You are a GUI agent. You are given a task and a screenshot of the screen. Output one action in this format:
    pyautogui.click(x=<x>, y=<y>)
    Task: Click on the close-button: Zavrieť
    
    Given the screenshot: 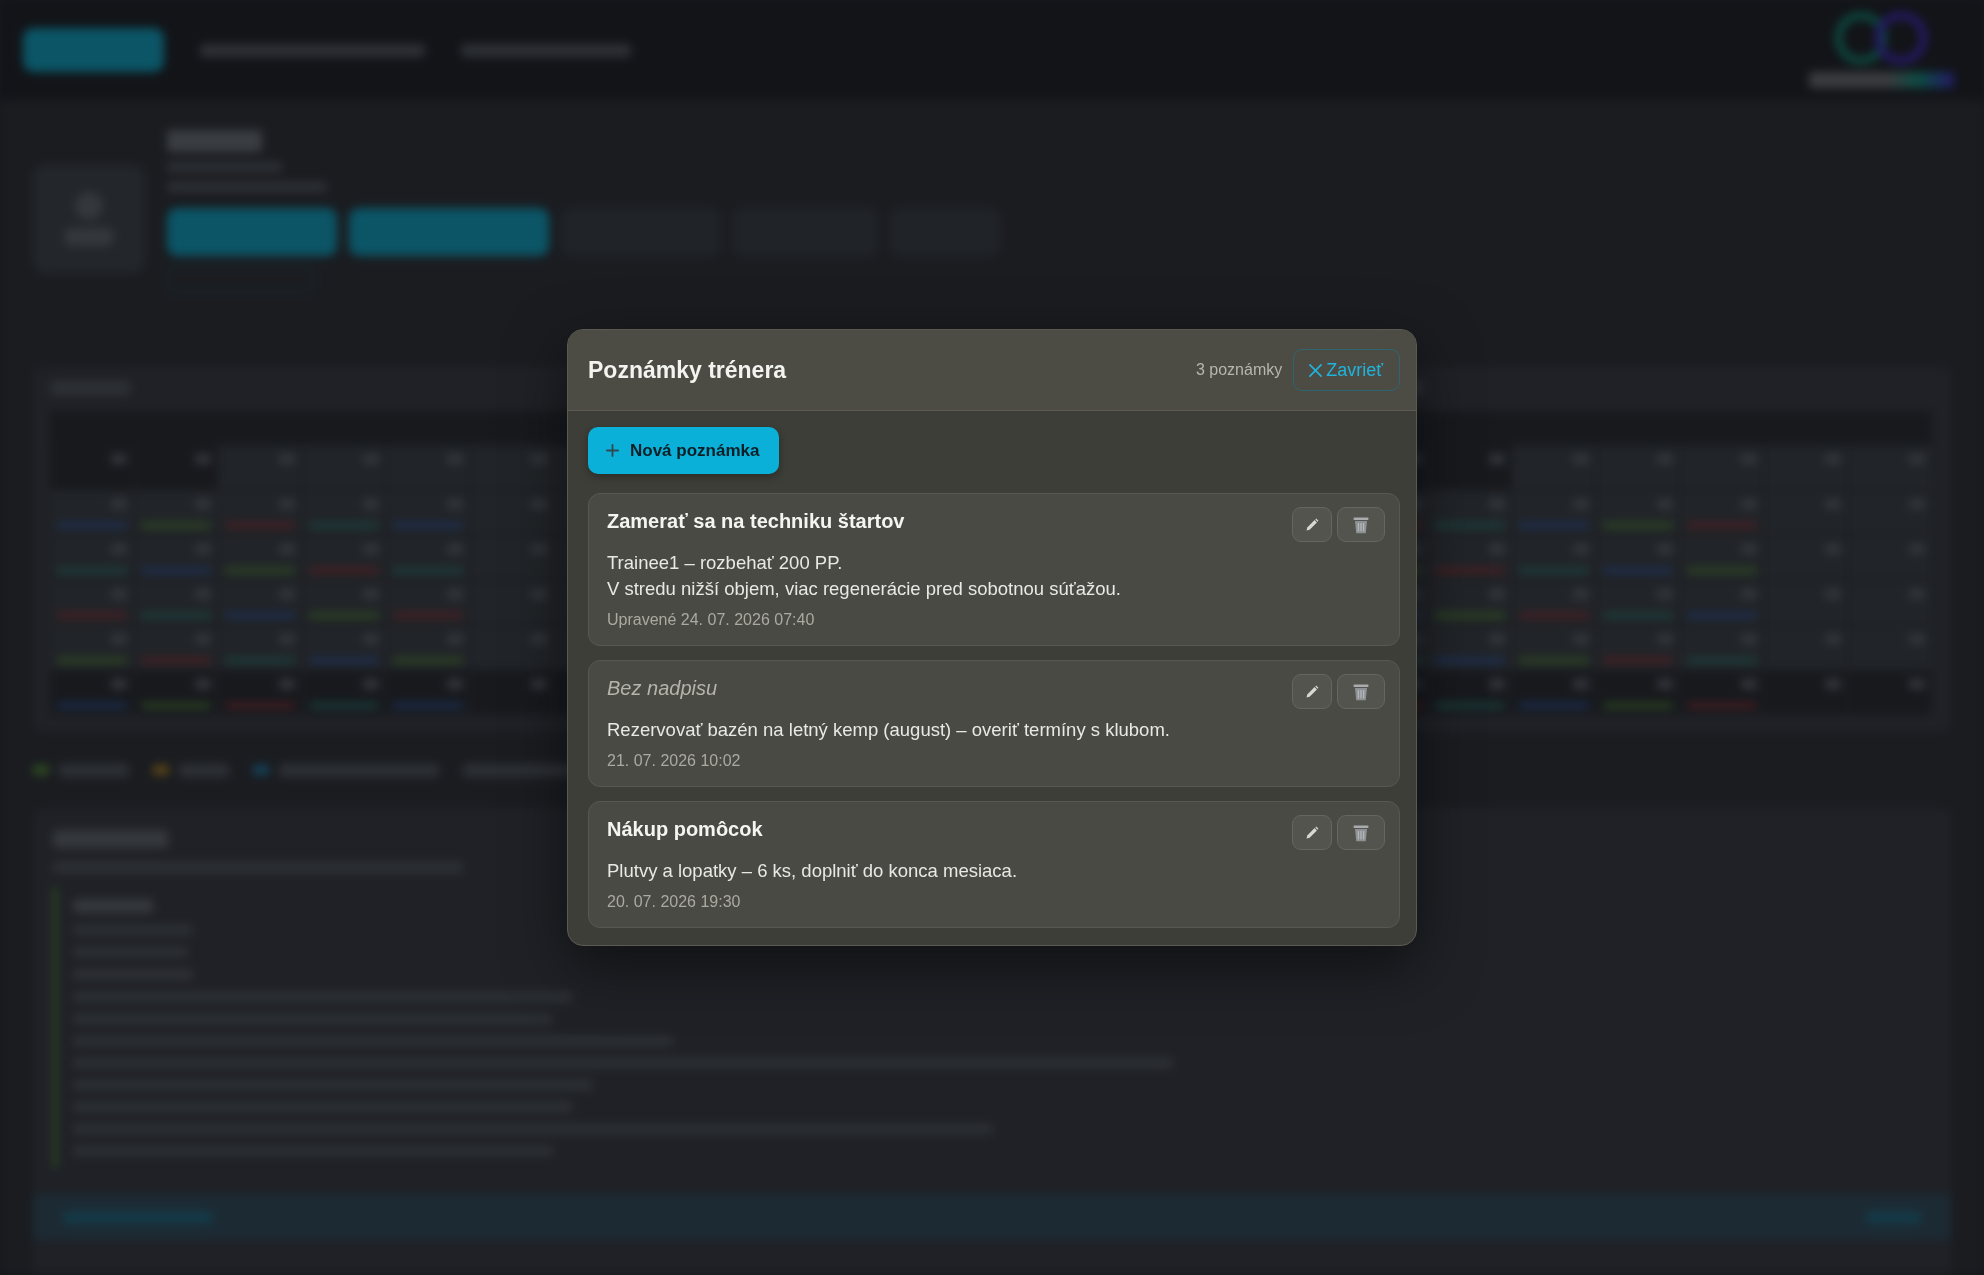 What is the action you would take?
    pyautogui.click(x=1346, y=370)
    